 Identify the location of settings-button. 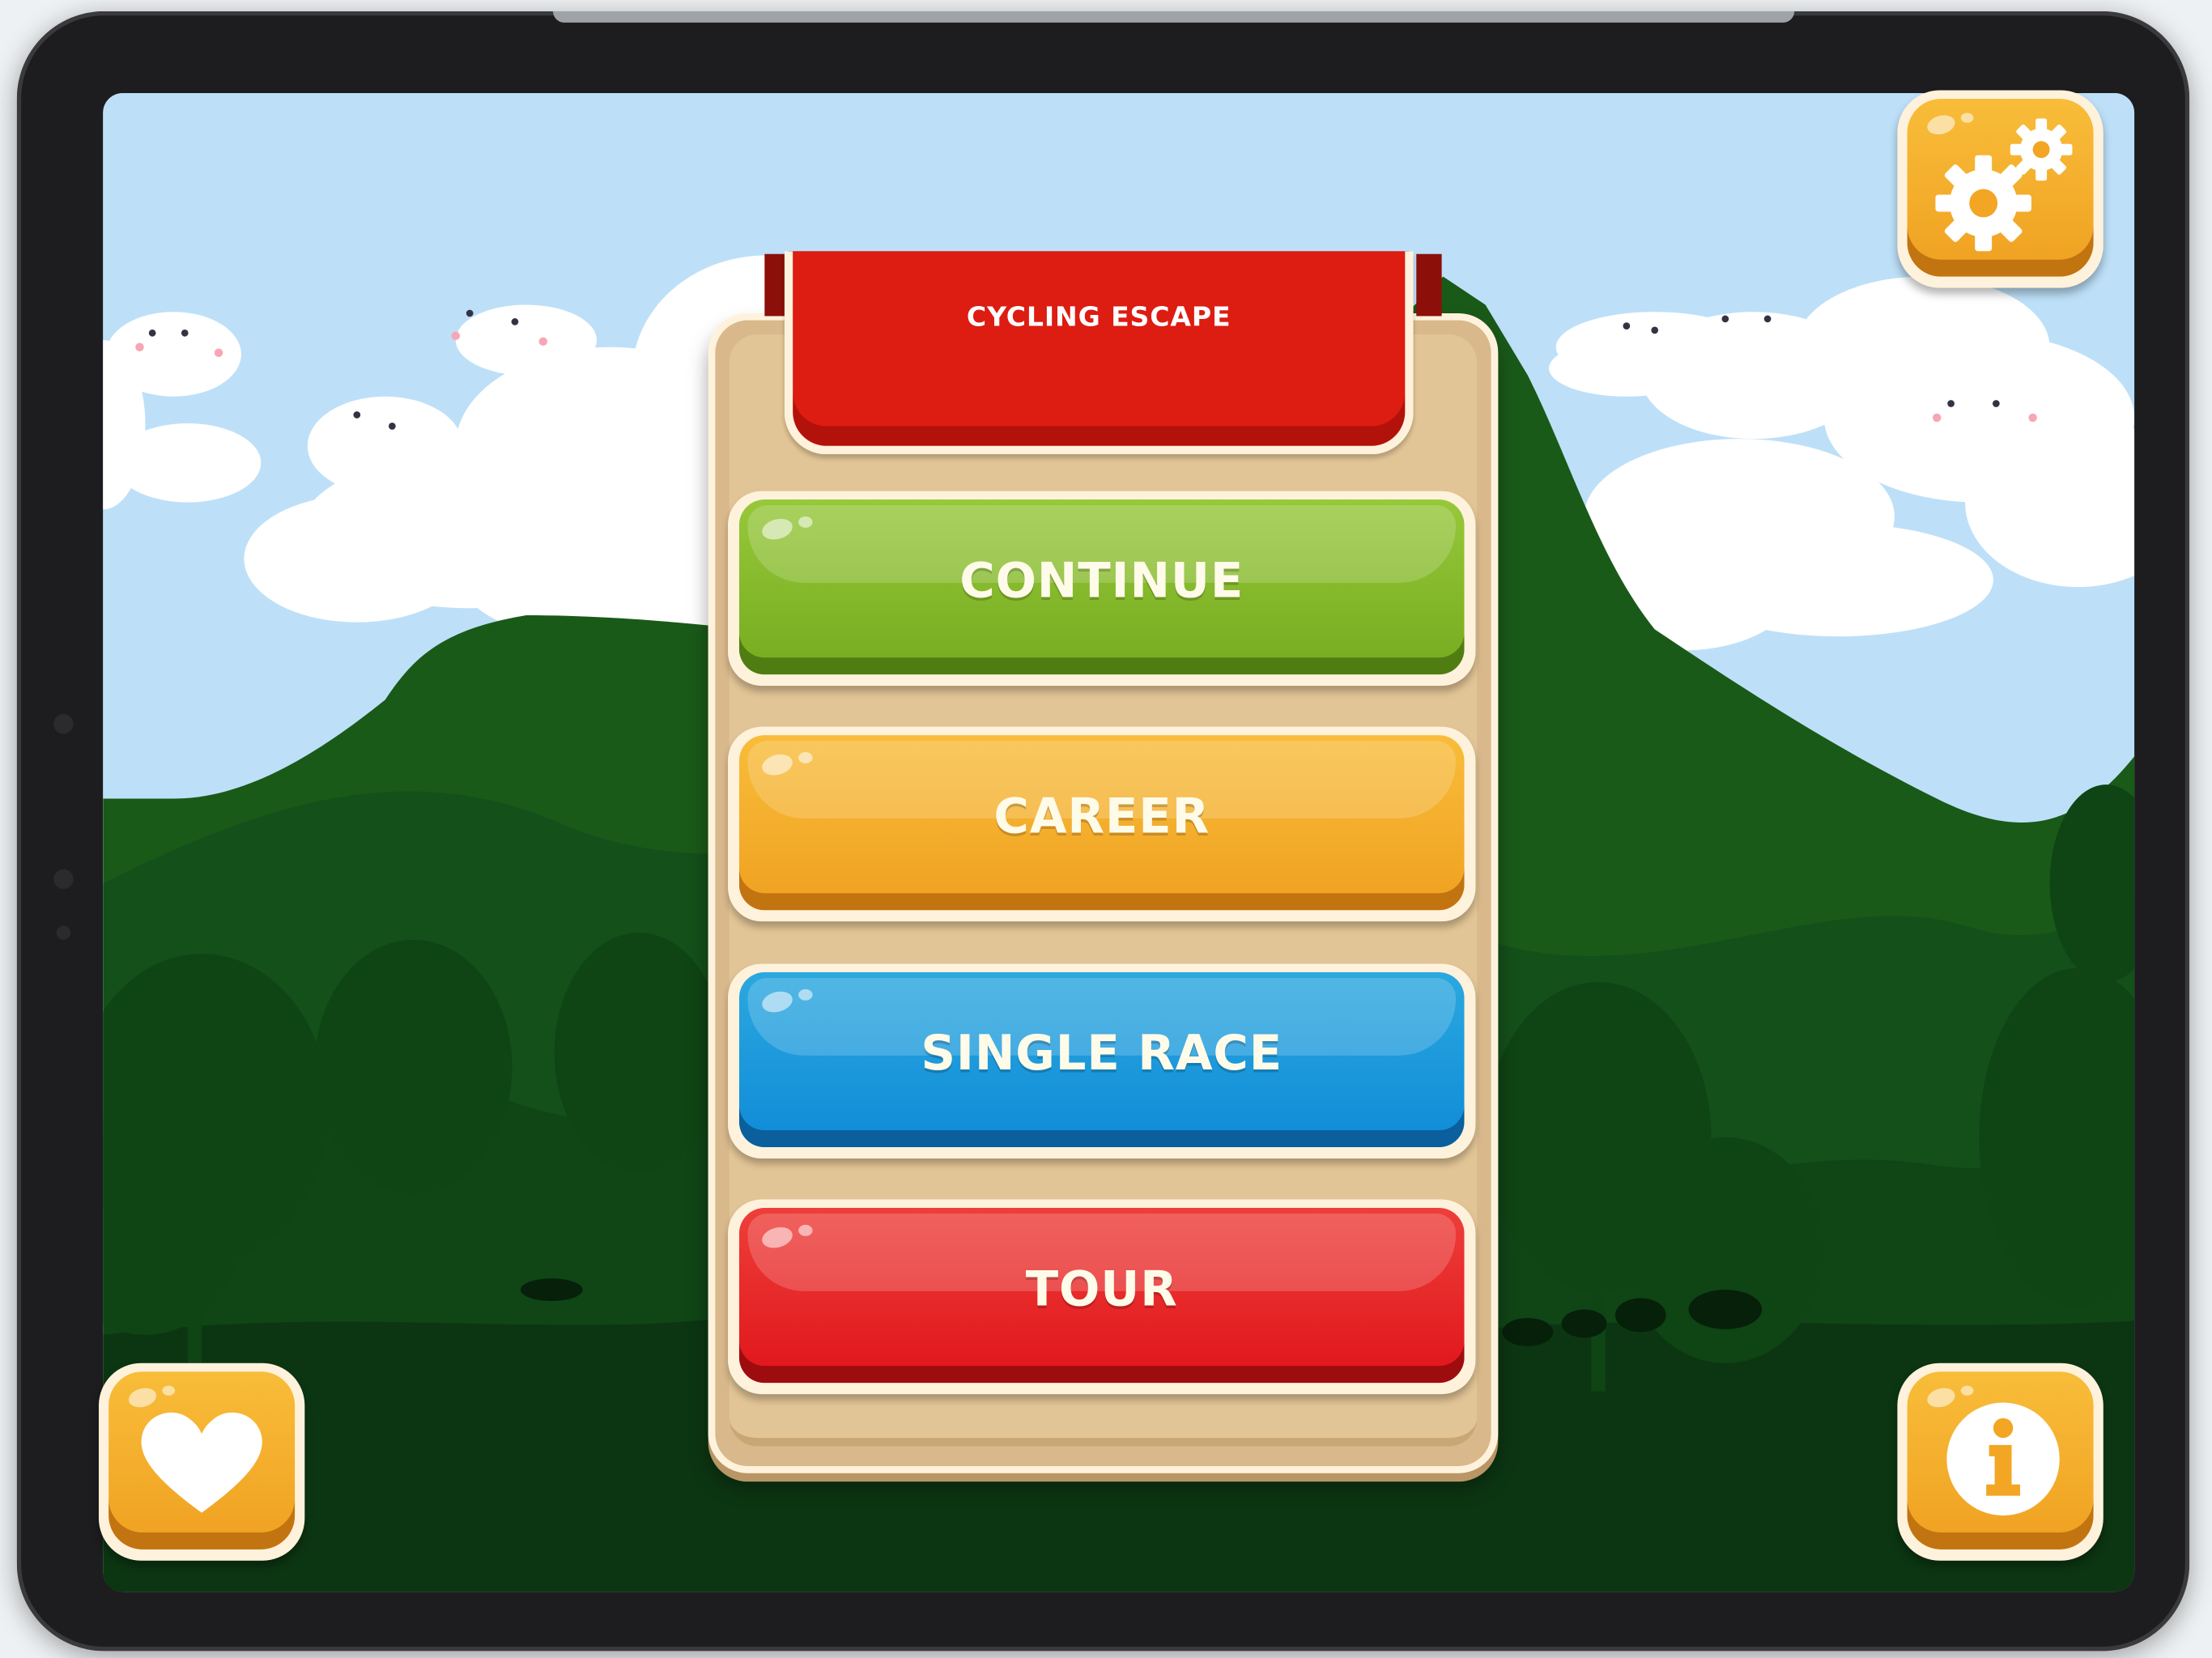
(2000, 189).